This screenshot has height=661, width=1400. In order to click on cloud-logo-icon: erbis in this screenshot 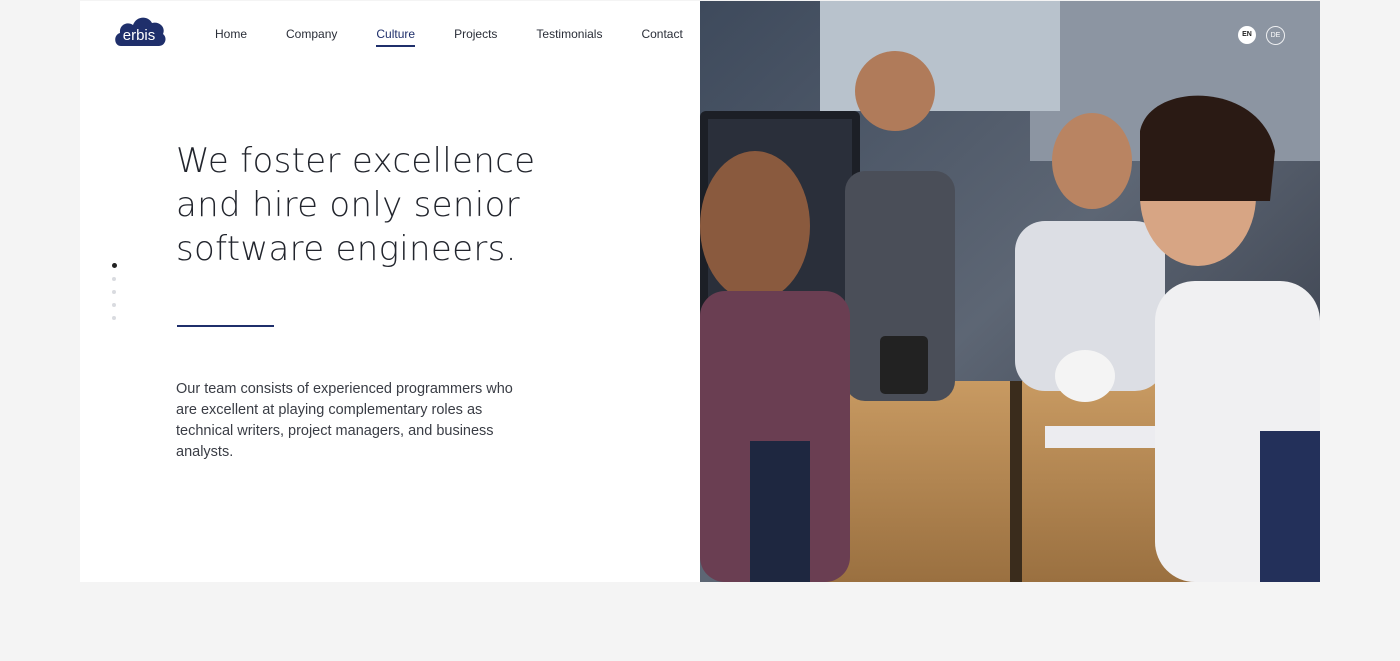, I will do `click(140, 31)`.